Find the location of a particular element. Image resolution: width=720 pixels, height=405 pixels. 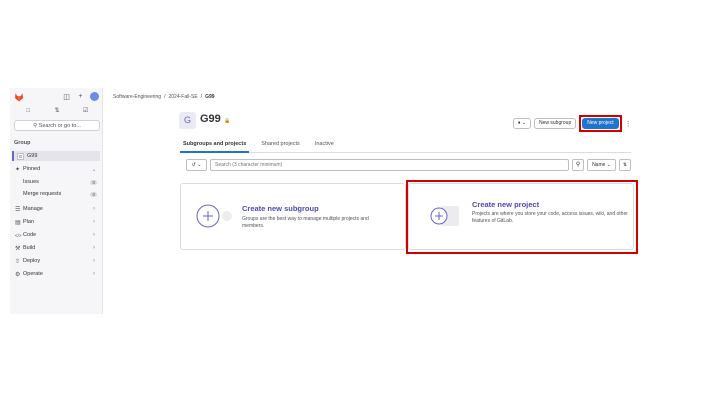

page-title: G99 is located at coordinates (210, 119).